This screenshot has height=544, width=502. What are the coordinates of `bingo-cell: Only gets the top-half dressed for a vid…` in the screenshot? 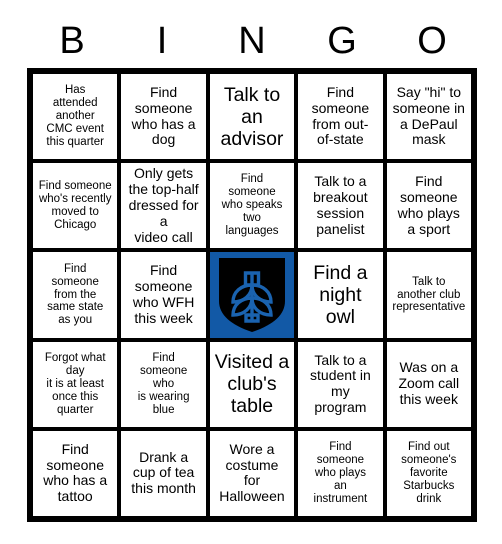 It's located at (163, 206).